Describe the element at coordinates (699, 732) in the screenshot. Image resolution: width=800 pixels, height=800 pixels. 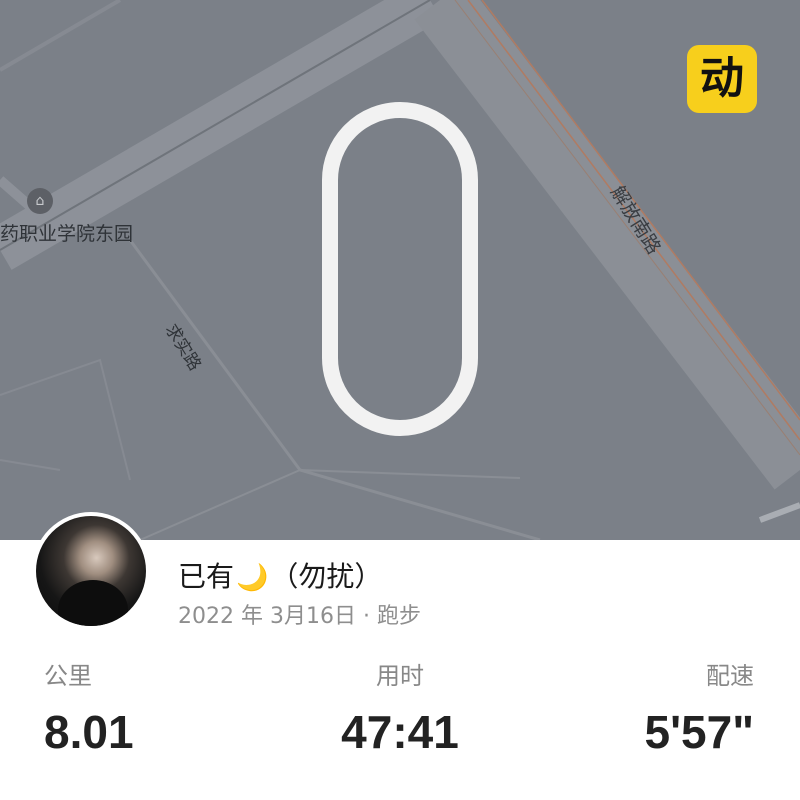
I see `pace-value: 5'57"` at that location.